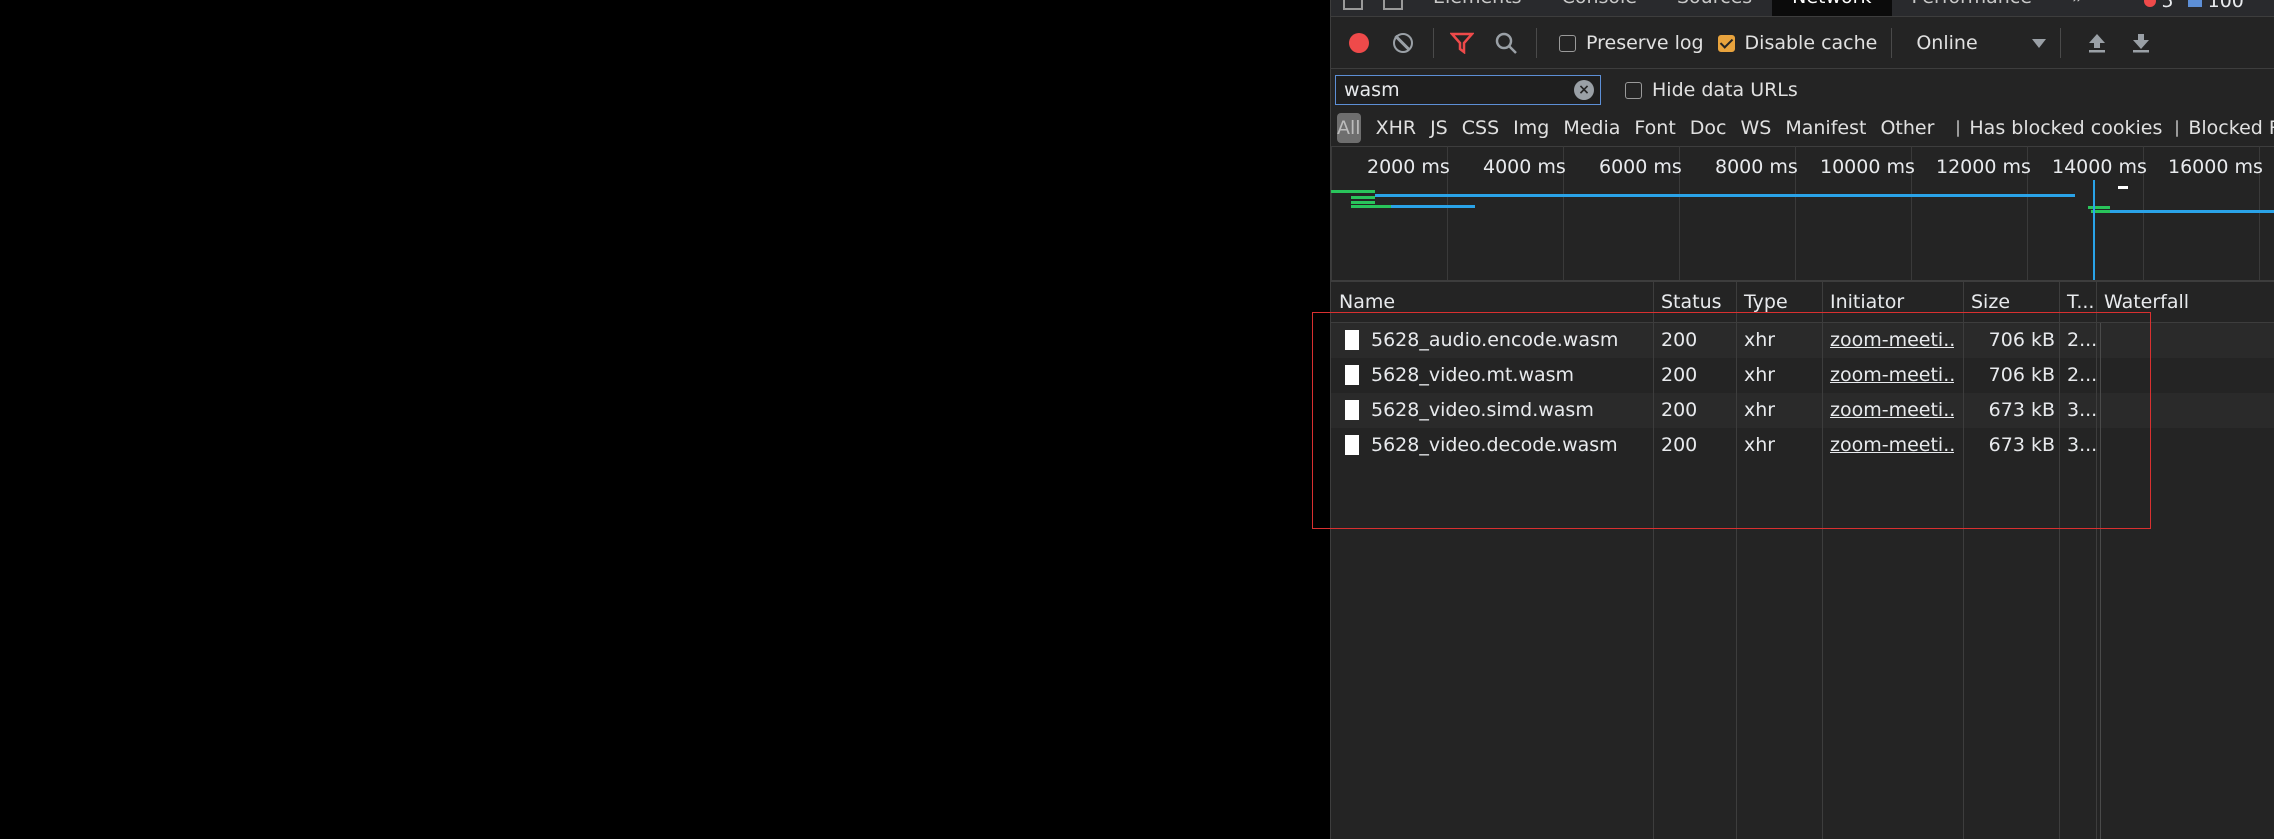  Describe the element at coordinates (1403, 43) in the screenshot. I see `clear-button` at that location.